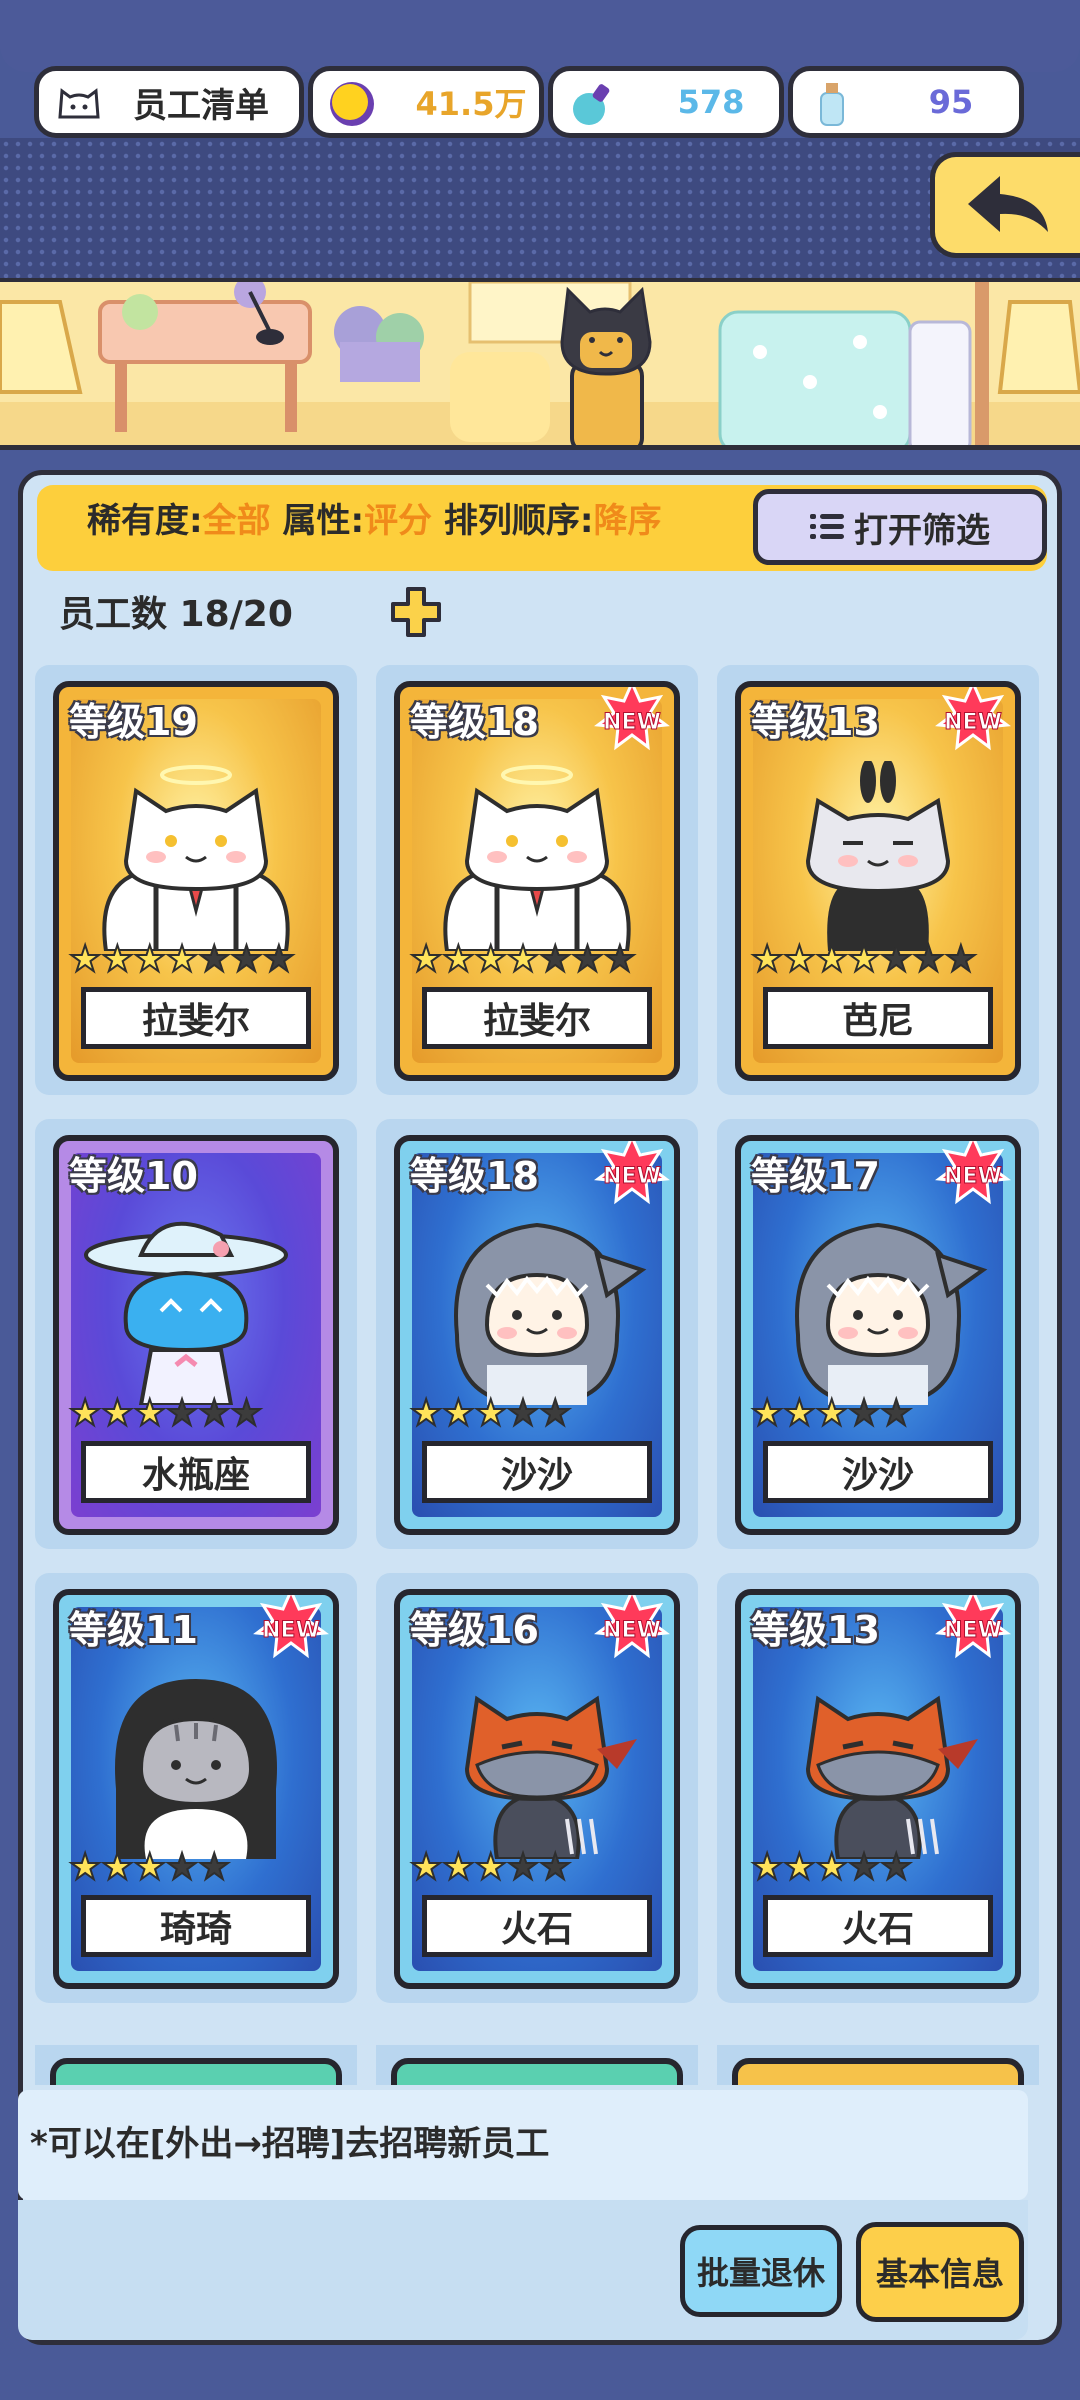  I want to click on batch-retire-button: 批量退休, so click(761, 2271).